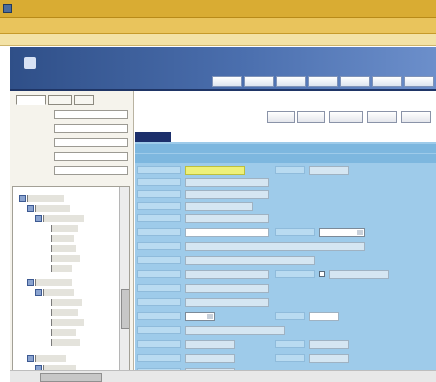 The width and height of the screenshot is (436, 382). I want to click on tree-view, so click(71, 282).